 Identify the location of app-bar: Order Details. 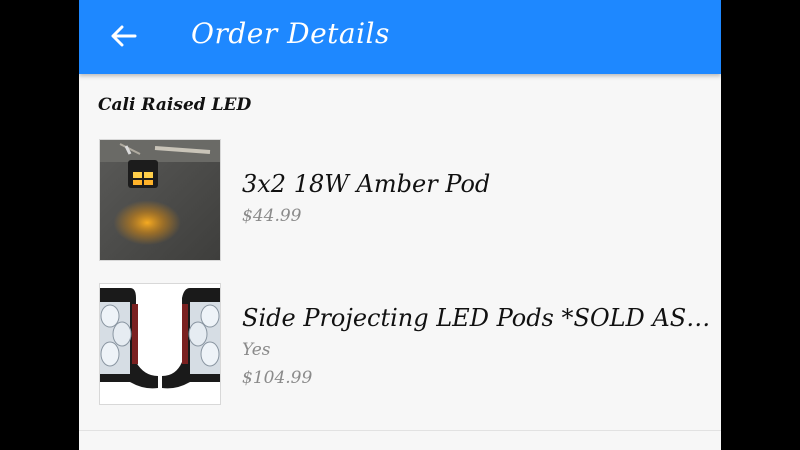
(400, 37).